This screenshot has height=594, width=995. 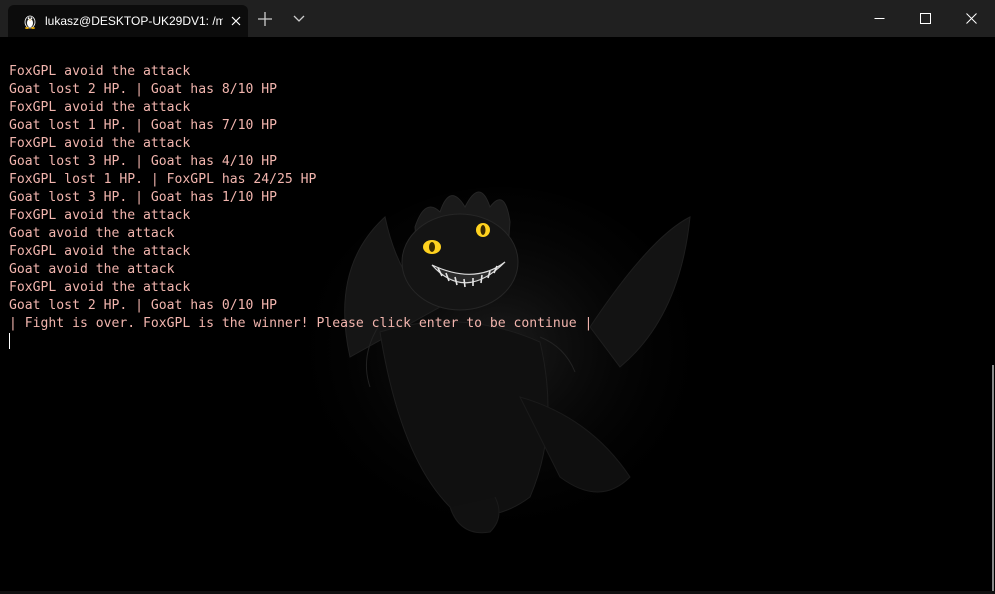 I want to click on new-tab-button, so click(x=265, y=19).